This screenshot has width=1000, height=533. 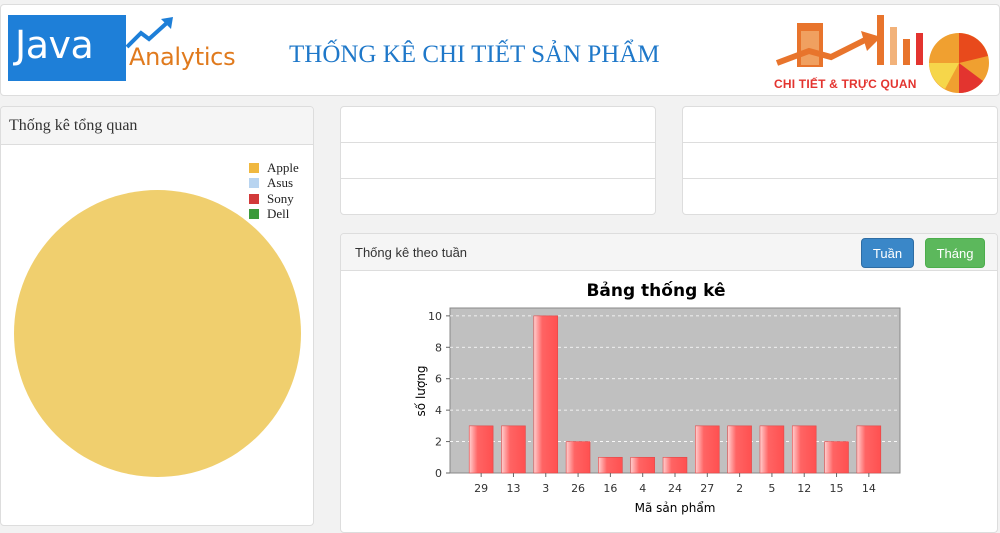 I want to click on y-tick-label: 10, so click(x=435, y=316).